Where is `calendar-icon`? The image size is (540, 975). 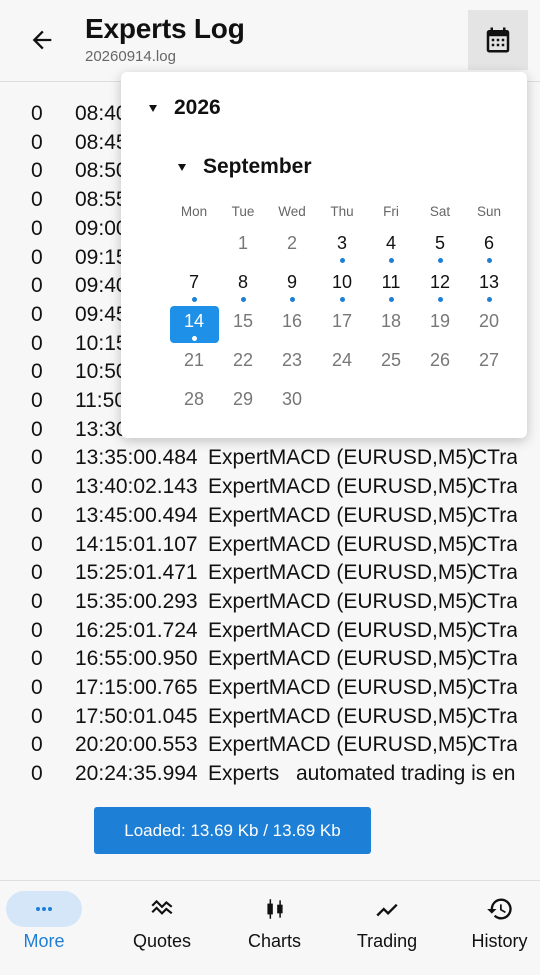
calendar-icon is located at coordinates (498, 40).